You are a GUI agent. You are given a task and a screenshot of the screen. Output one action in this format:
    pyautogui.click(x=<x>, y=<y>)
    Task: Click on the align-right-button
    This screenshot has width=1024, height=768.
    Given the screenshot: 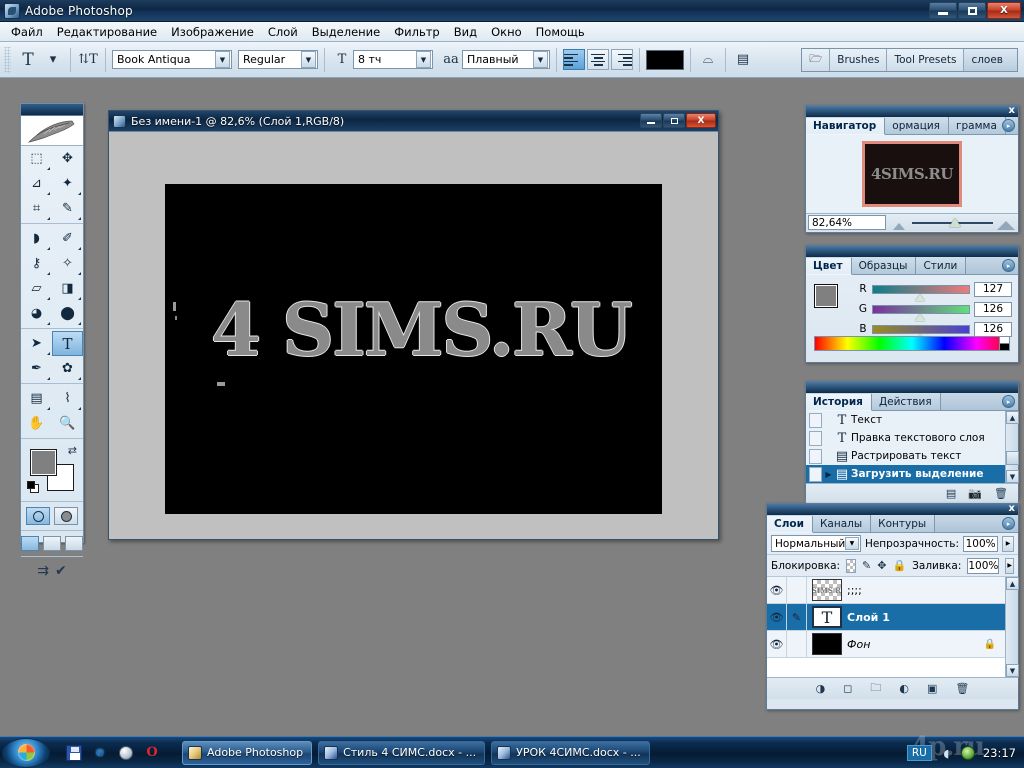 What is the action you would take?
    pyautogui.click(x=622, y=59)
    